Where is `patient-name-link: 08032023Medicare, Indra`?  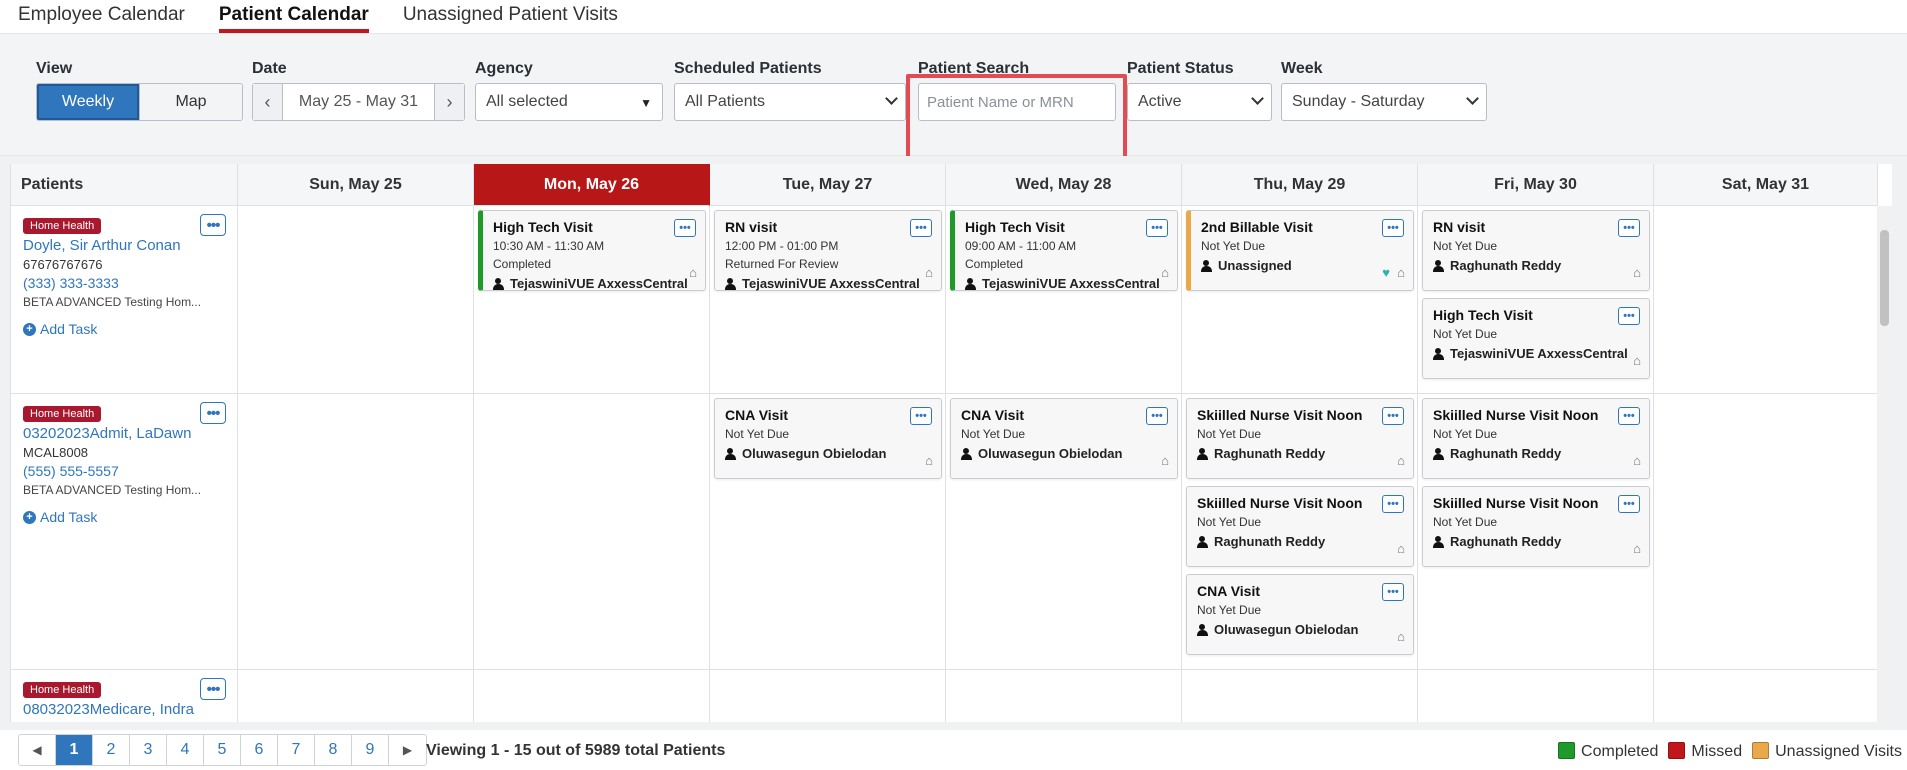
patient-name-link: 08032023Medicare, Indra is located at coordinates (124, 709).